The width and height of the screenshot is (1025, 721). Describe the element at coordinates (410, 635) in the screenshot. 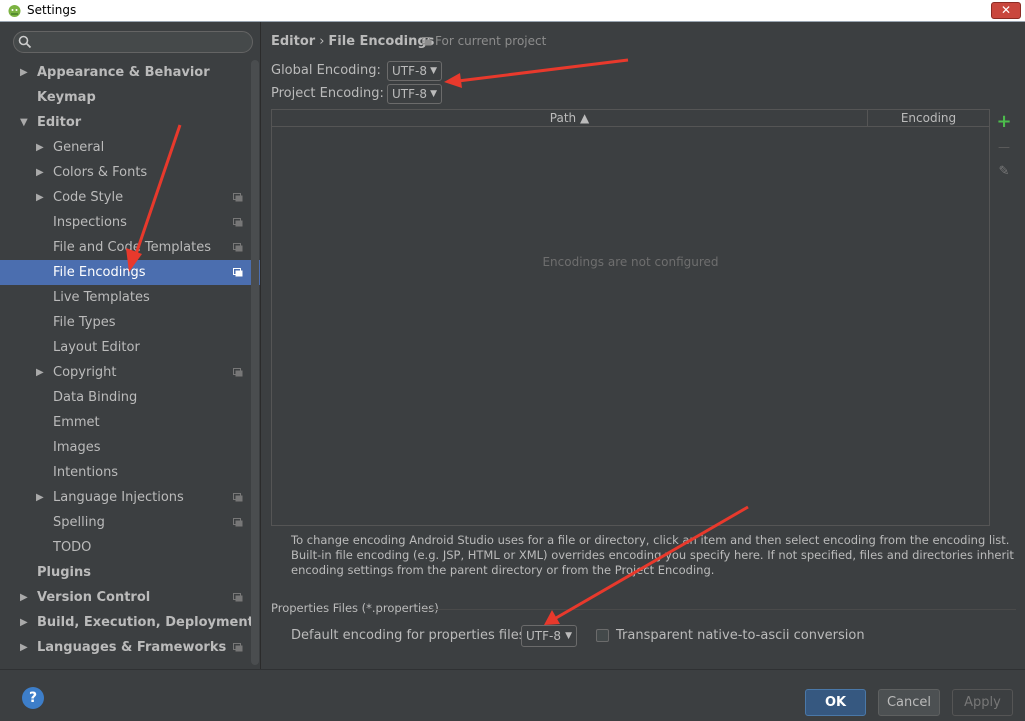

I see `properties-default-label: Default encoding for properties files:` at that location.